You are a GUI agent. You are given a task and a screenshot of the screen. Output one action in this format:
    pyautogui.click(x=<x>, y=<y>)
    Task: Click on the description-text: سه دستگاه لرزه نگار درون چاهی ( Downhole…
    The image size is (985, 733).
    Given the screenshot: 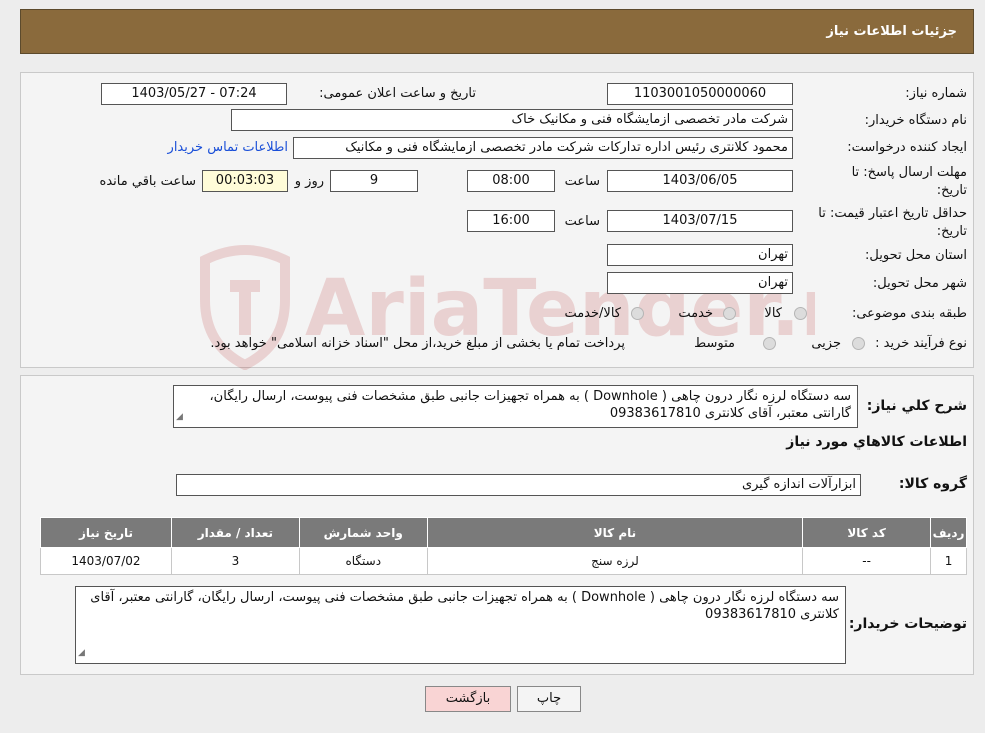 What is the action you would take?
    pyautogui.click(x=530, y=405)
    